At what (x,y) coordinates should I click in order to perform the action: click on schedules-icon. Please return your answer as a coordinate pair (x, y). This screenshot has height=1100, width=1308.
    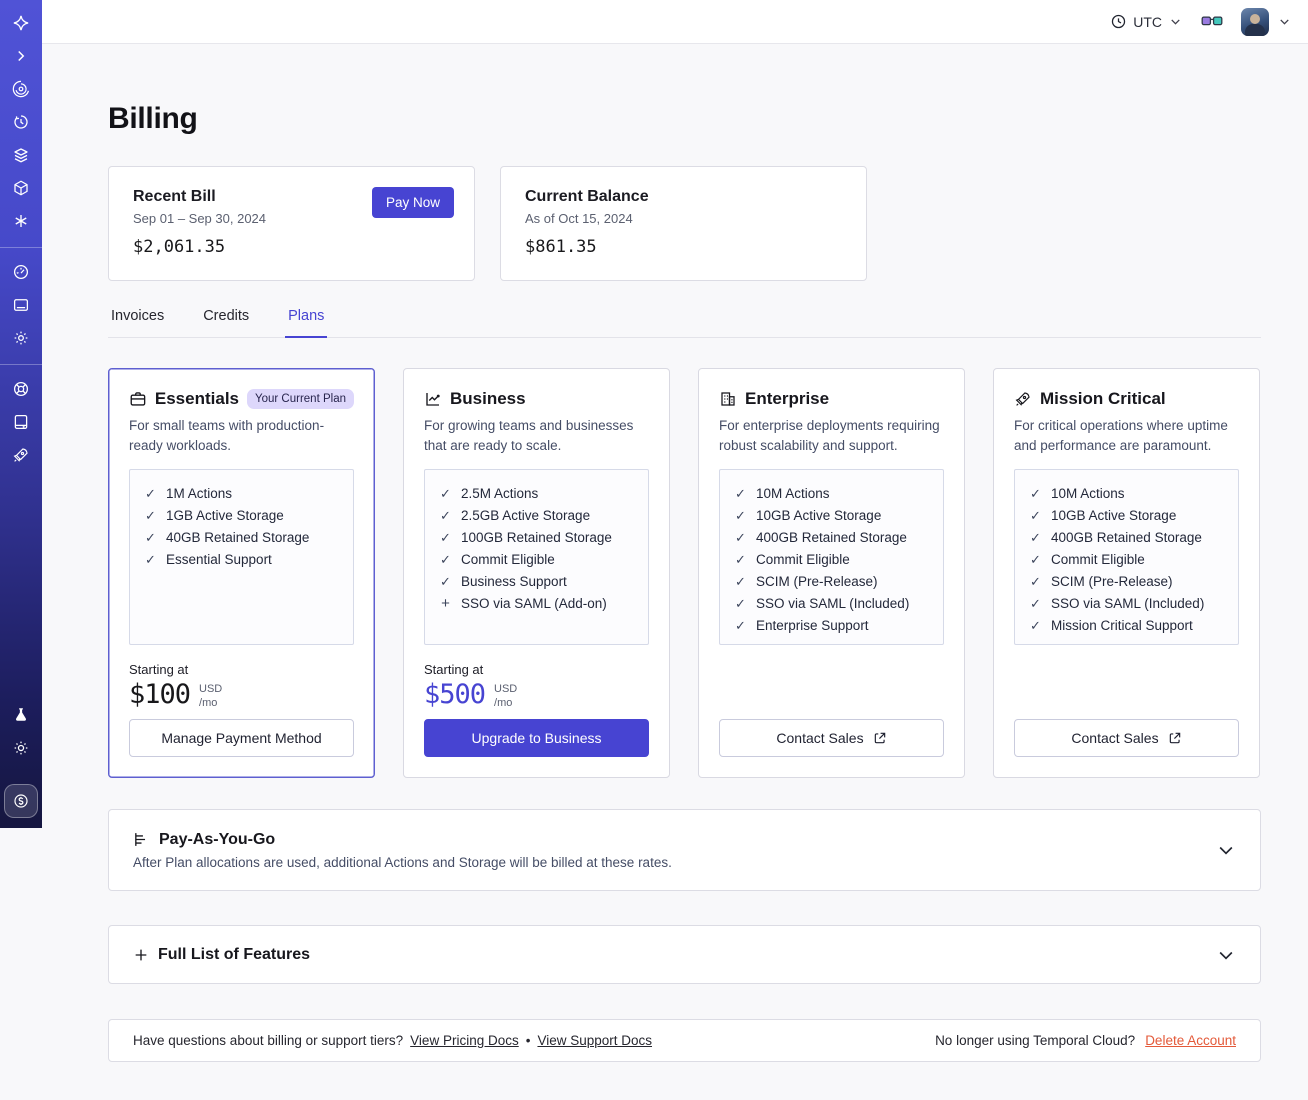
    Looking at the image, I should click on (21, 122).